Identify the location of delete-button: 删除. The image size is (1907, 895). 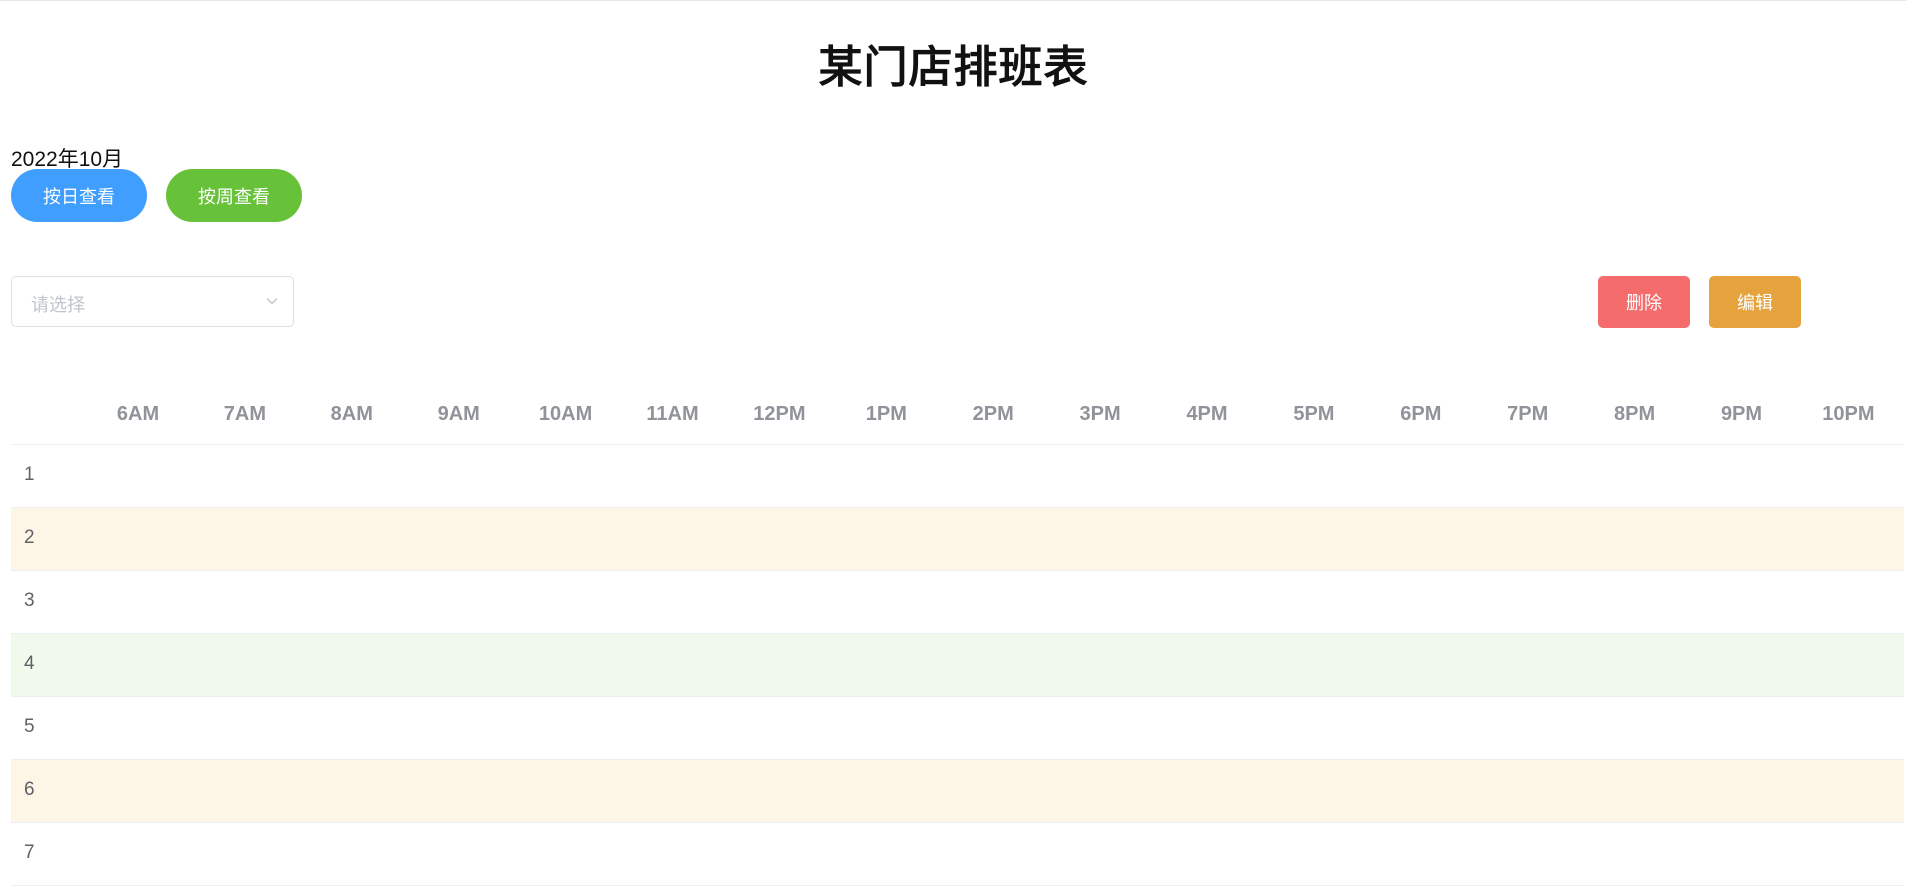
(1644, 302).